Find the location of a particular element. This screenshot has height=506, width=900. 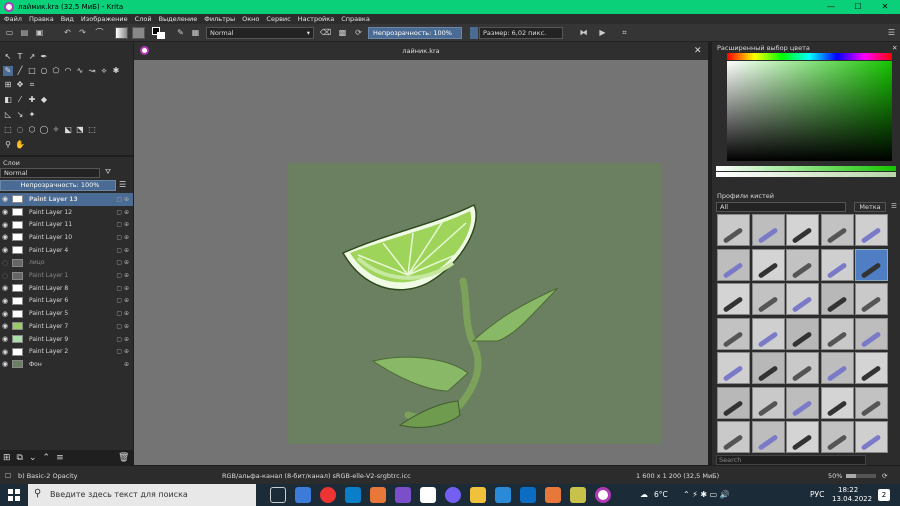

layer-blend-select: Normal is located at coordinates (50, 173).